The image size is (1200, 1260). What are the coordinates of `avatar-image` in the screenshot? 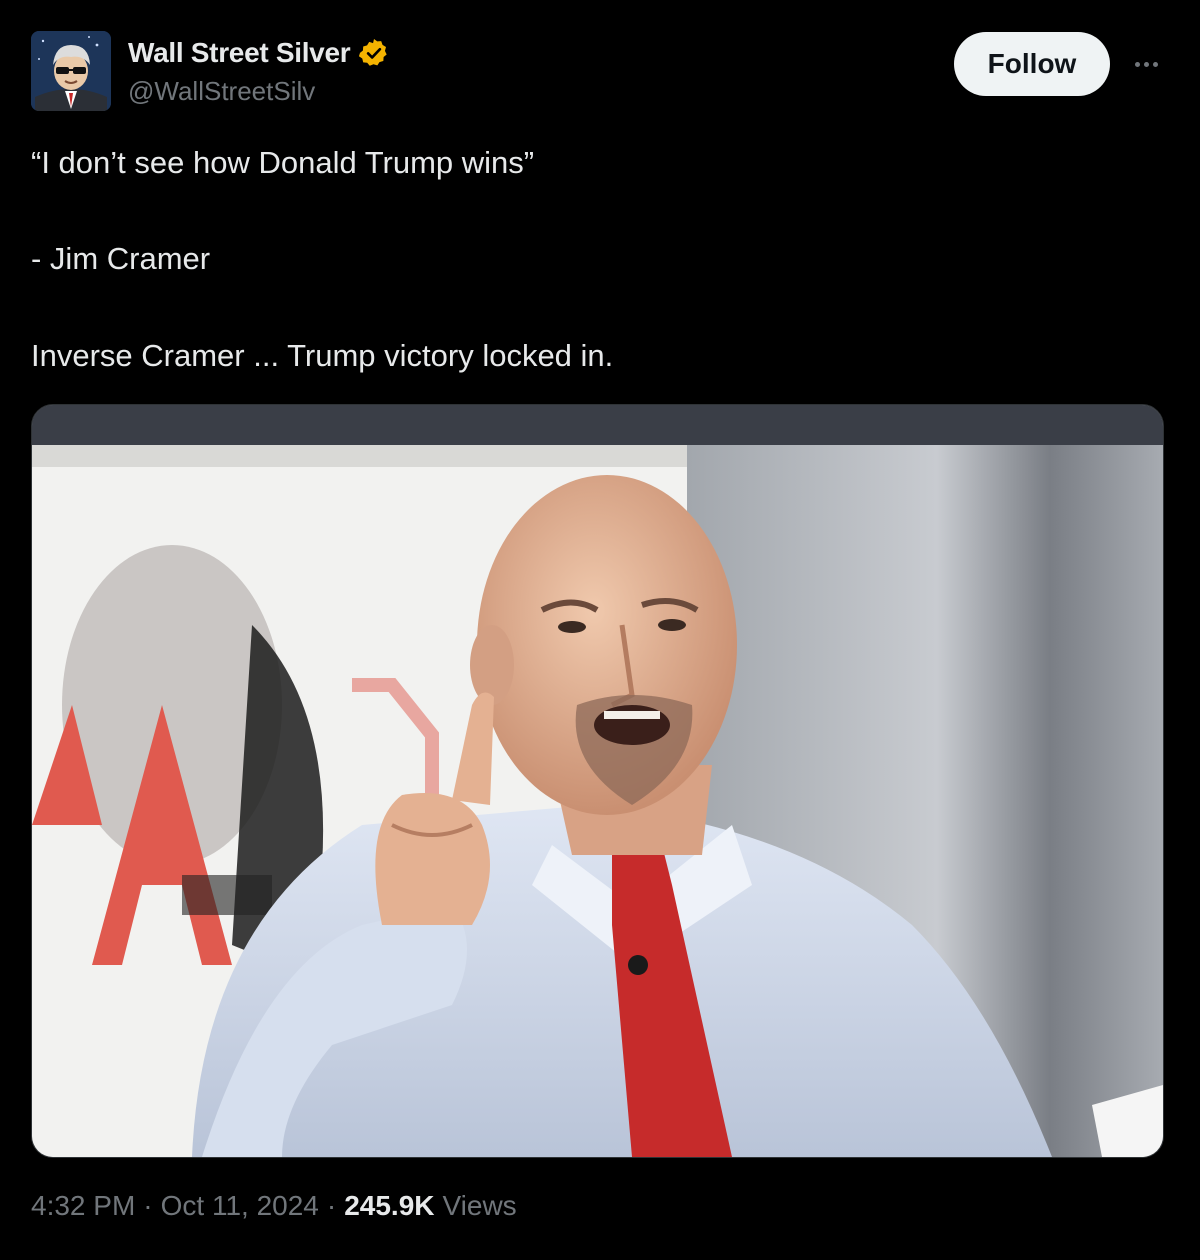 It's located at (71, 71).